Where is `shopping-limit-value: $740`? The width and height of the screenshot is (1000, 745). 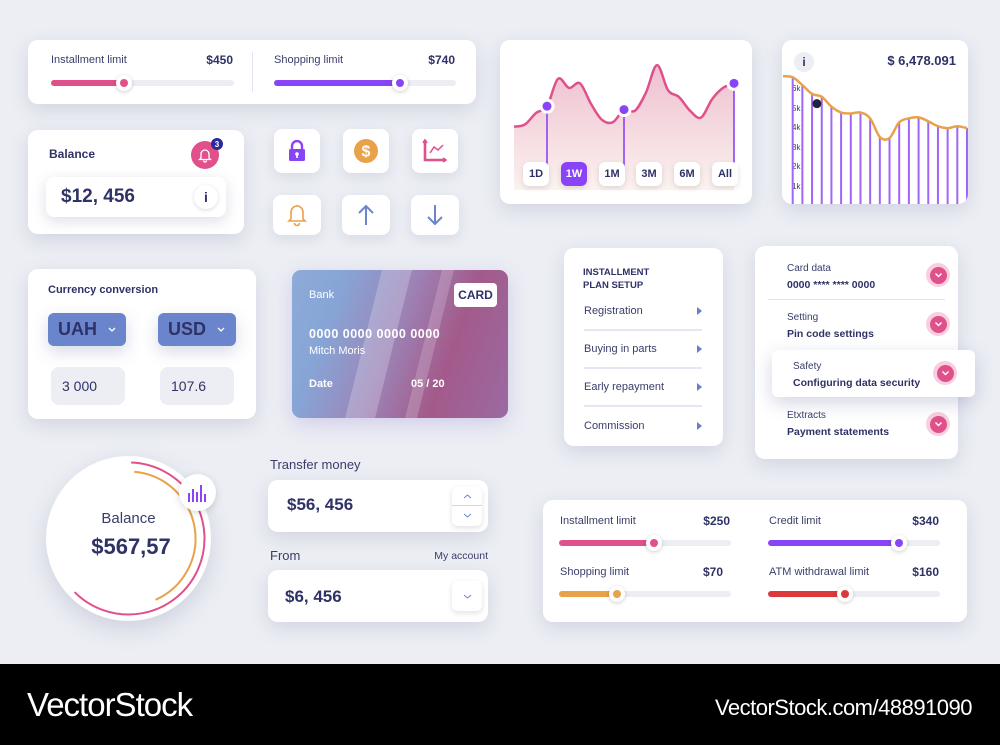
shopping-limit-value: $740 is located at coordinates (441, 60).